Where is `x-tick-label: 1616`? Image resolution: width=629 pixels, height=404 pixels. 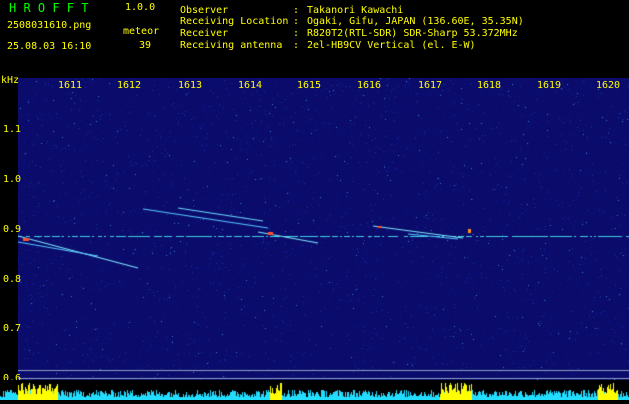
x-tick-label: 1616 is located at coordinates (369, 85).